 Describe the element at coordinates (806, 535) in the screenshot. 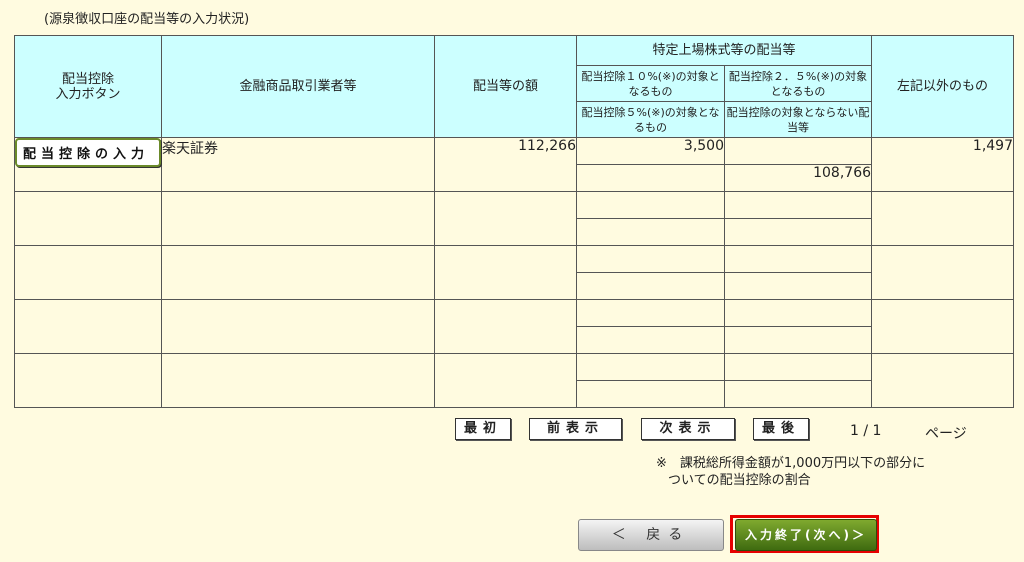

I see `finish-next-button: 入力終了(次へ)＞` at that location.